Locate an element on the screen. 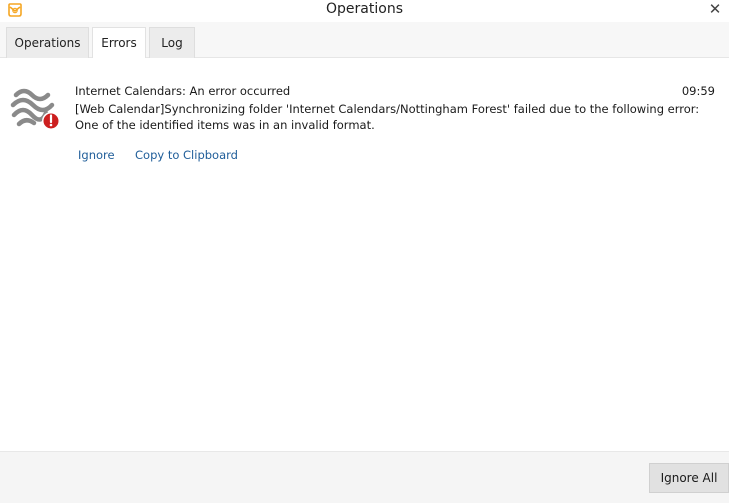 The height and width of the screenshot is (503, 729). tab-bar: Operations Errors Log is located at coordinates (364, 40).